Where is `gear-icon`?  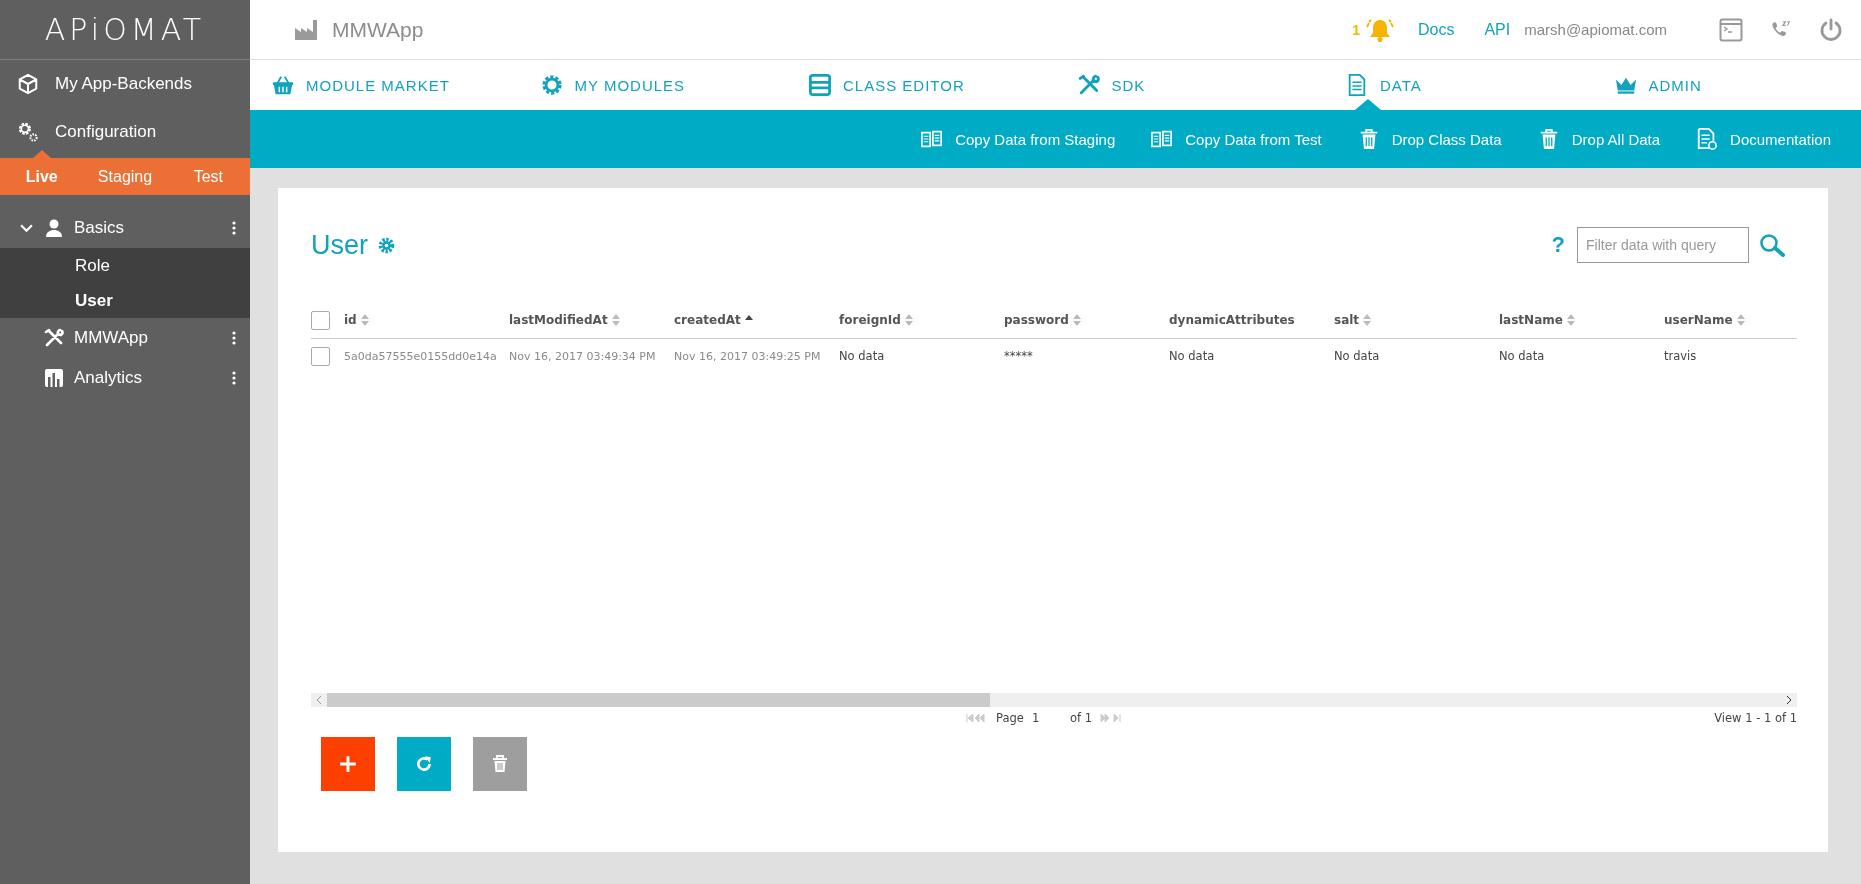
gear-icon is located at coordinates (551, 85).